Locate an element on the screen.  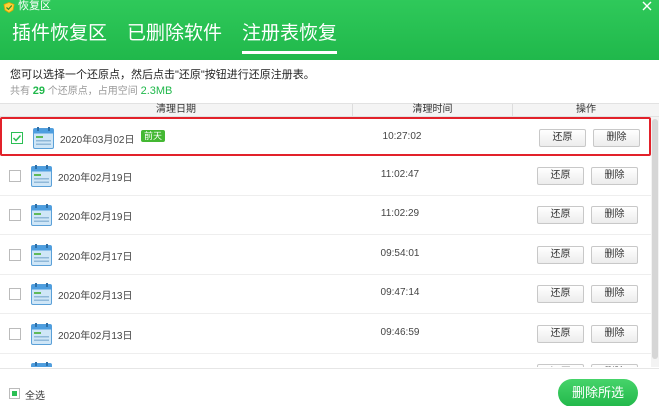
select-all-label: 全选 is located at coordinates (35, 394).